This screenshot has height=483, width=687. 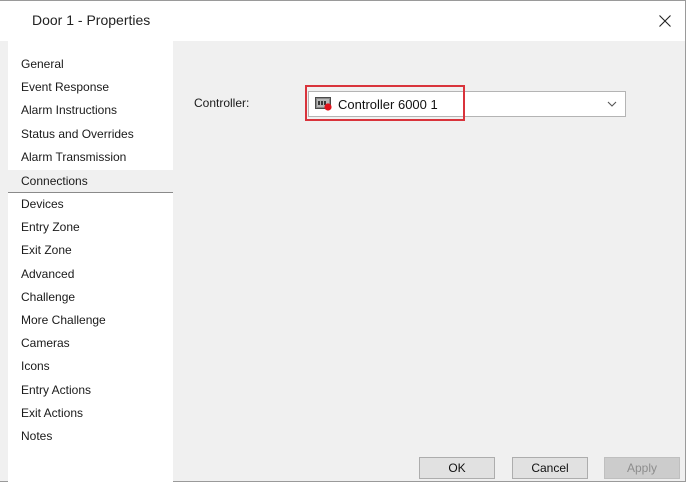 I want to click on nav-item-connections-label: Connections, so click(x=54, y=181).